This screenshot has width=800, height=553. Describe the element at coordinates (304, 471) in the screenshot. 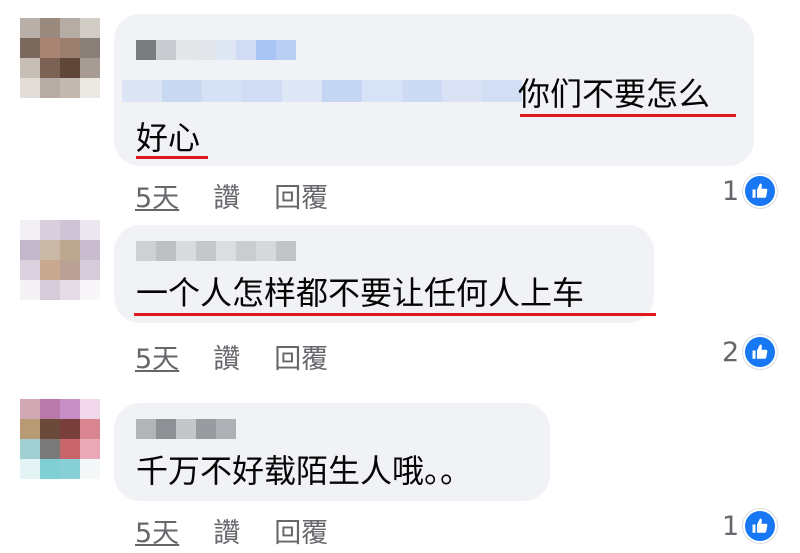

I see `comment-text: 千万不好载陌生人哦。。` at that location.